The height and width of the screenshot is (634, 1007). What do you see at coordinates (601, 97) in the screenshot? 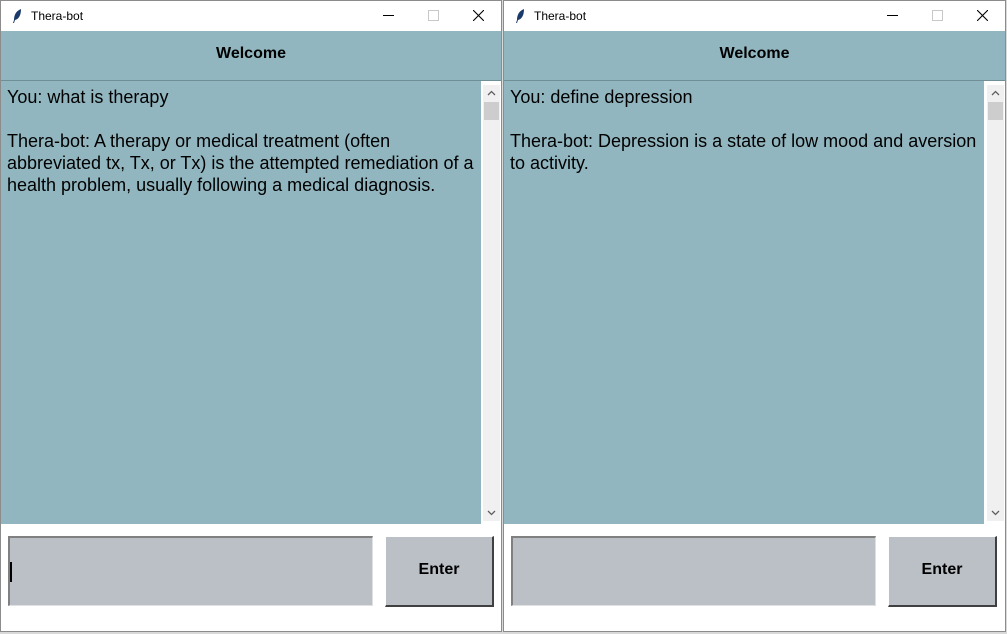
I see `user-message: You: define depression` at bounding box center [601, 97].